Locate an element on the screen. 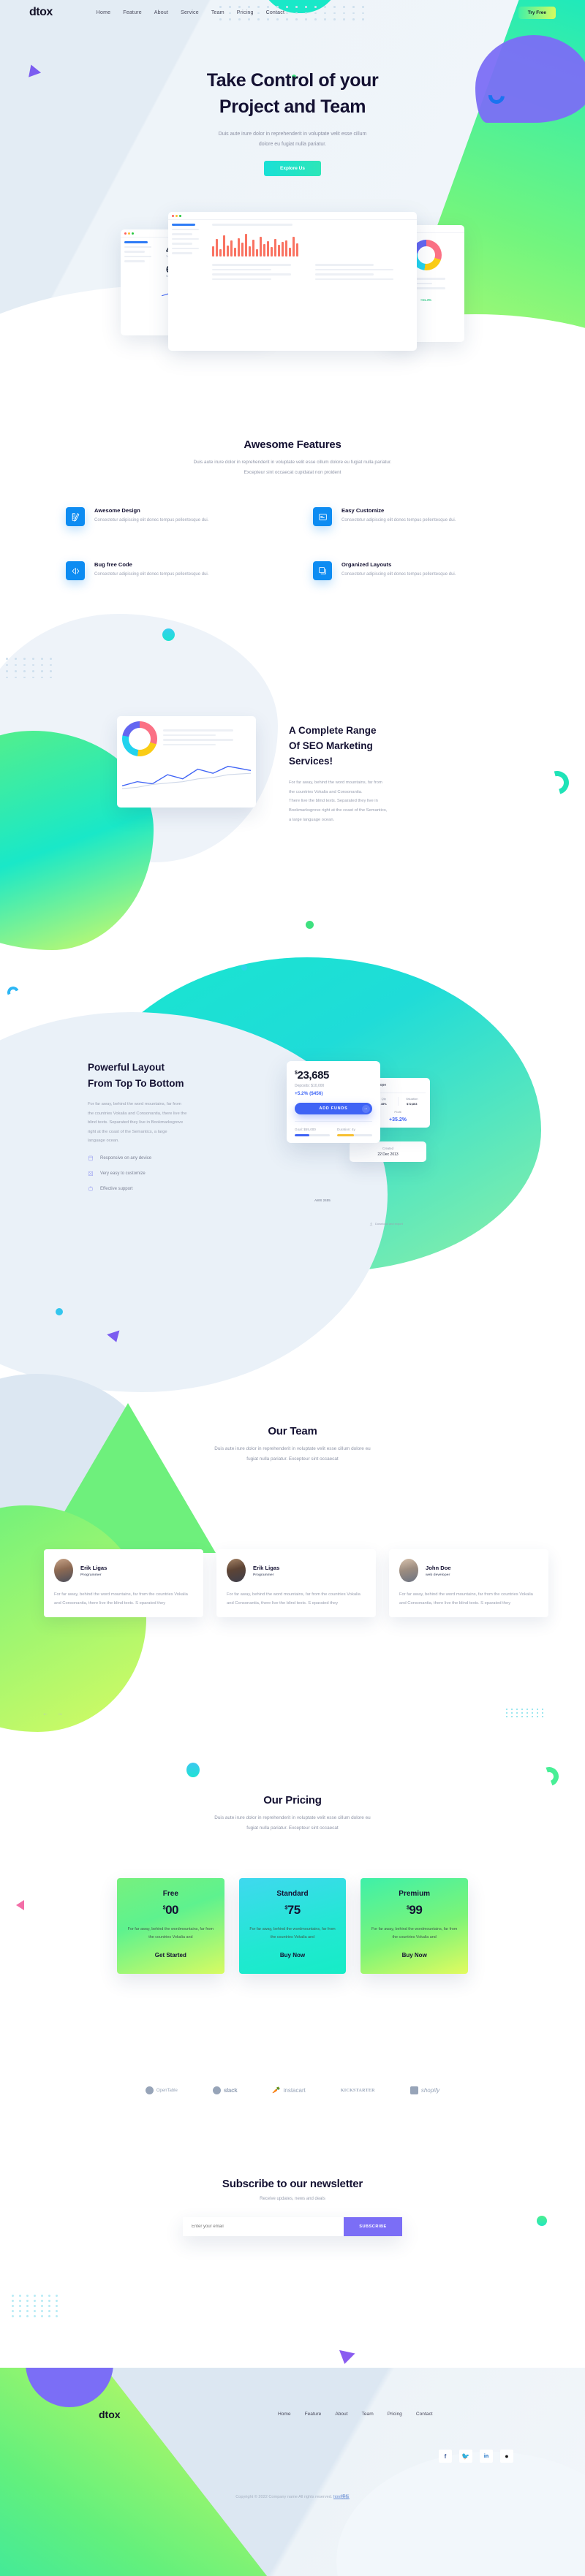 The width and height of the screenshot is (585, 2576). dashboard-main-sidebar is located at coordinates (188, 254).